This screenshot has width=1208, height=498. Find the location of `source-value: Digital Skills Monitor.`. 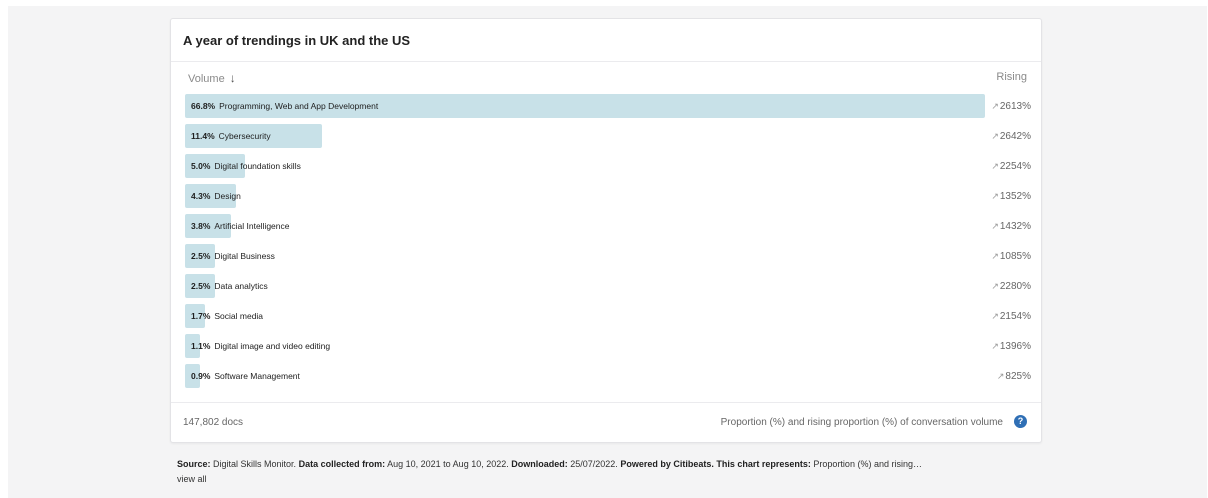

source-value: Digital Skills Monitor. is located at coordinates (255, 464).